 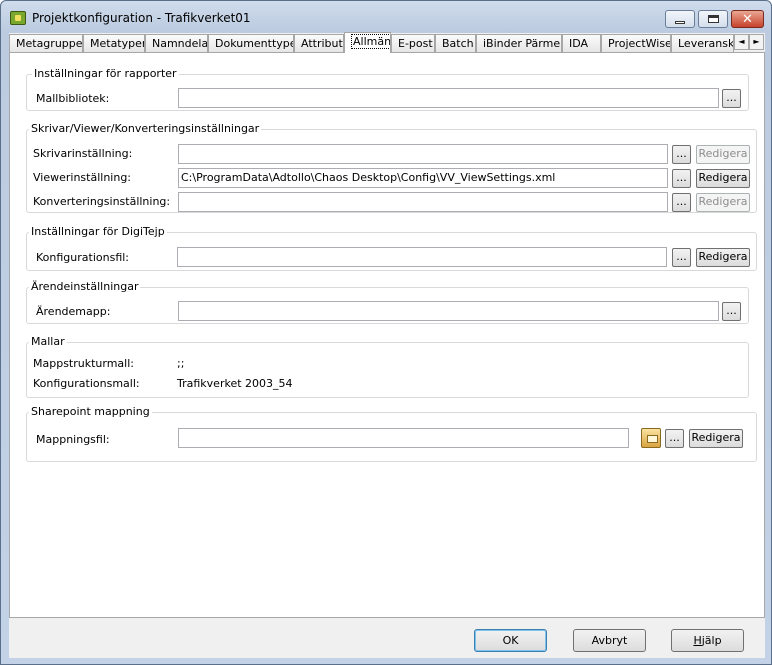 I want to click on help-mnemonic: H, so click(x=697, y=640).